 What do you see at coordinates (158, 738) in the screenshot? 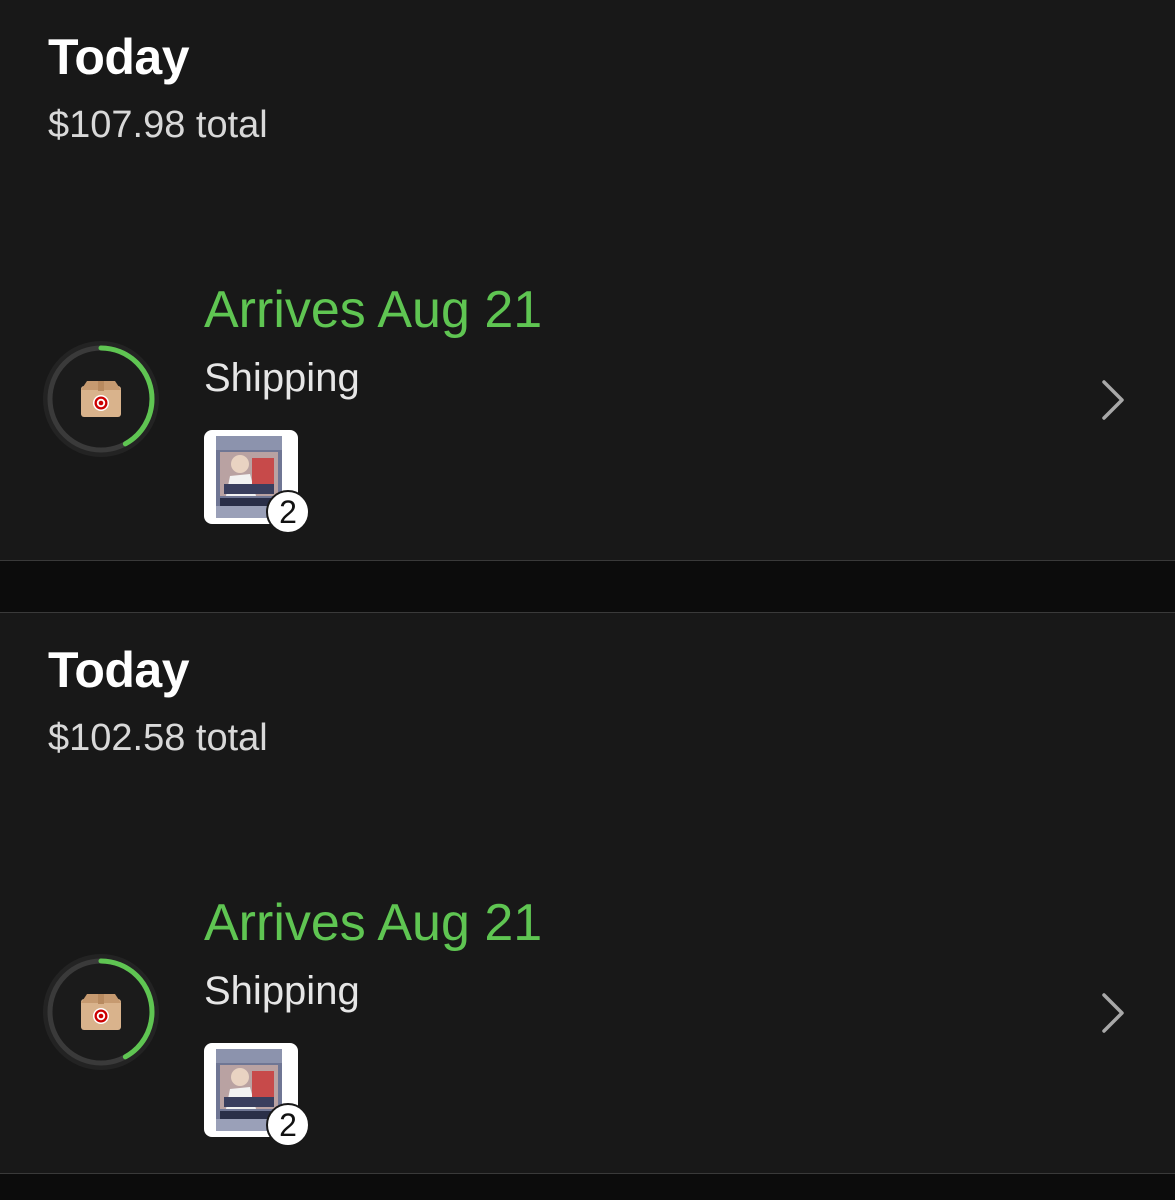
I see `order-total: $102.58 total` at bounding box center [158, 738].